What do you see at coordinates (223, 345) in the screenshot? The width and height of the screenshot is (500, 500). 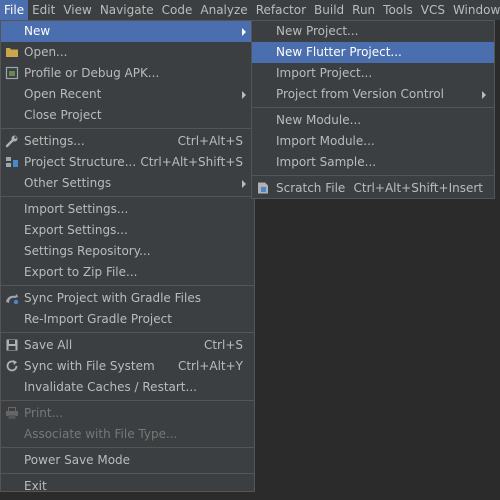 I see `save-all-shortcut: Ctrl+S` at bounding box center [223, 345].